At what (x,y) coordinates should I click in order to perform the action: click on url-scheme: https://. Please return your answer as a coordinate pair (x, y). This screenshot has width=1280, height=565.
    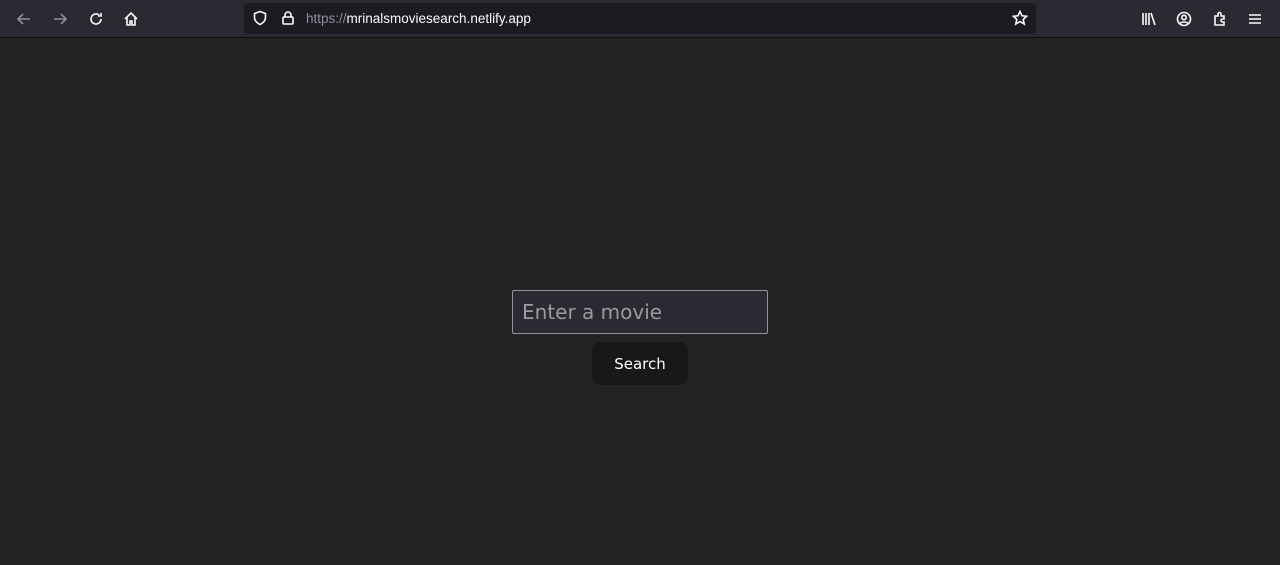
    Looking at the image, I should click on (326, 18).